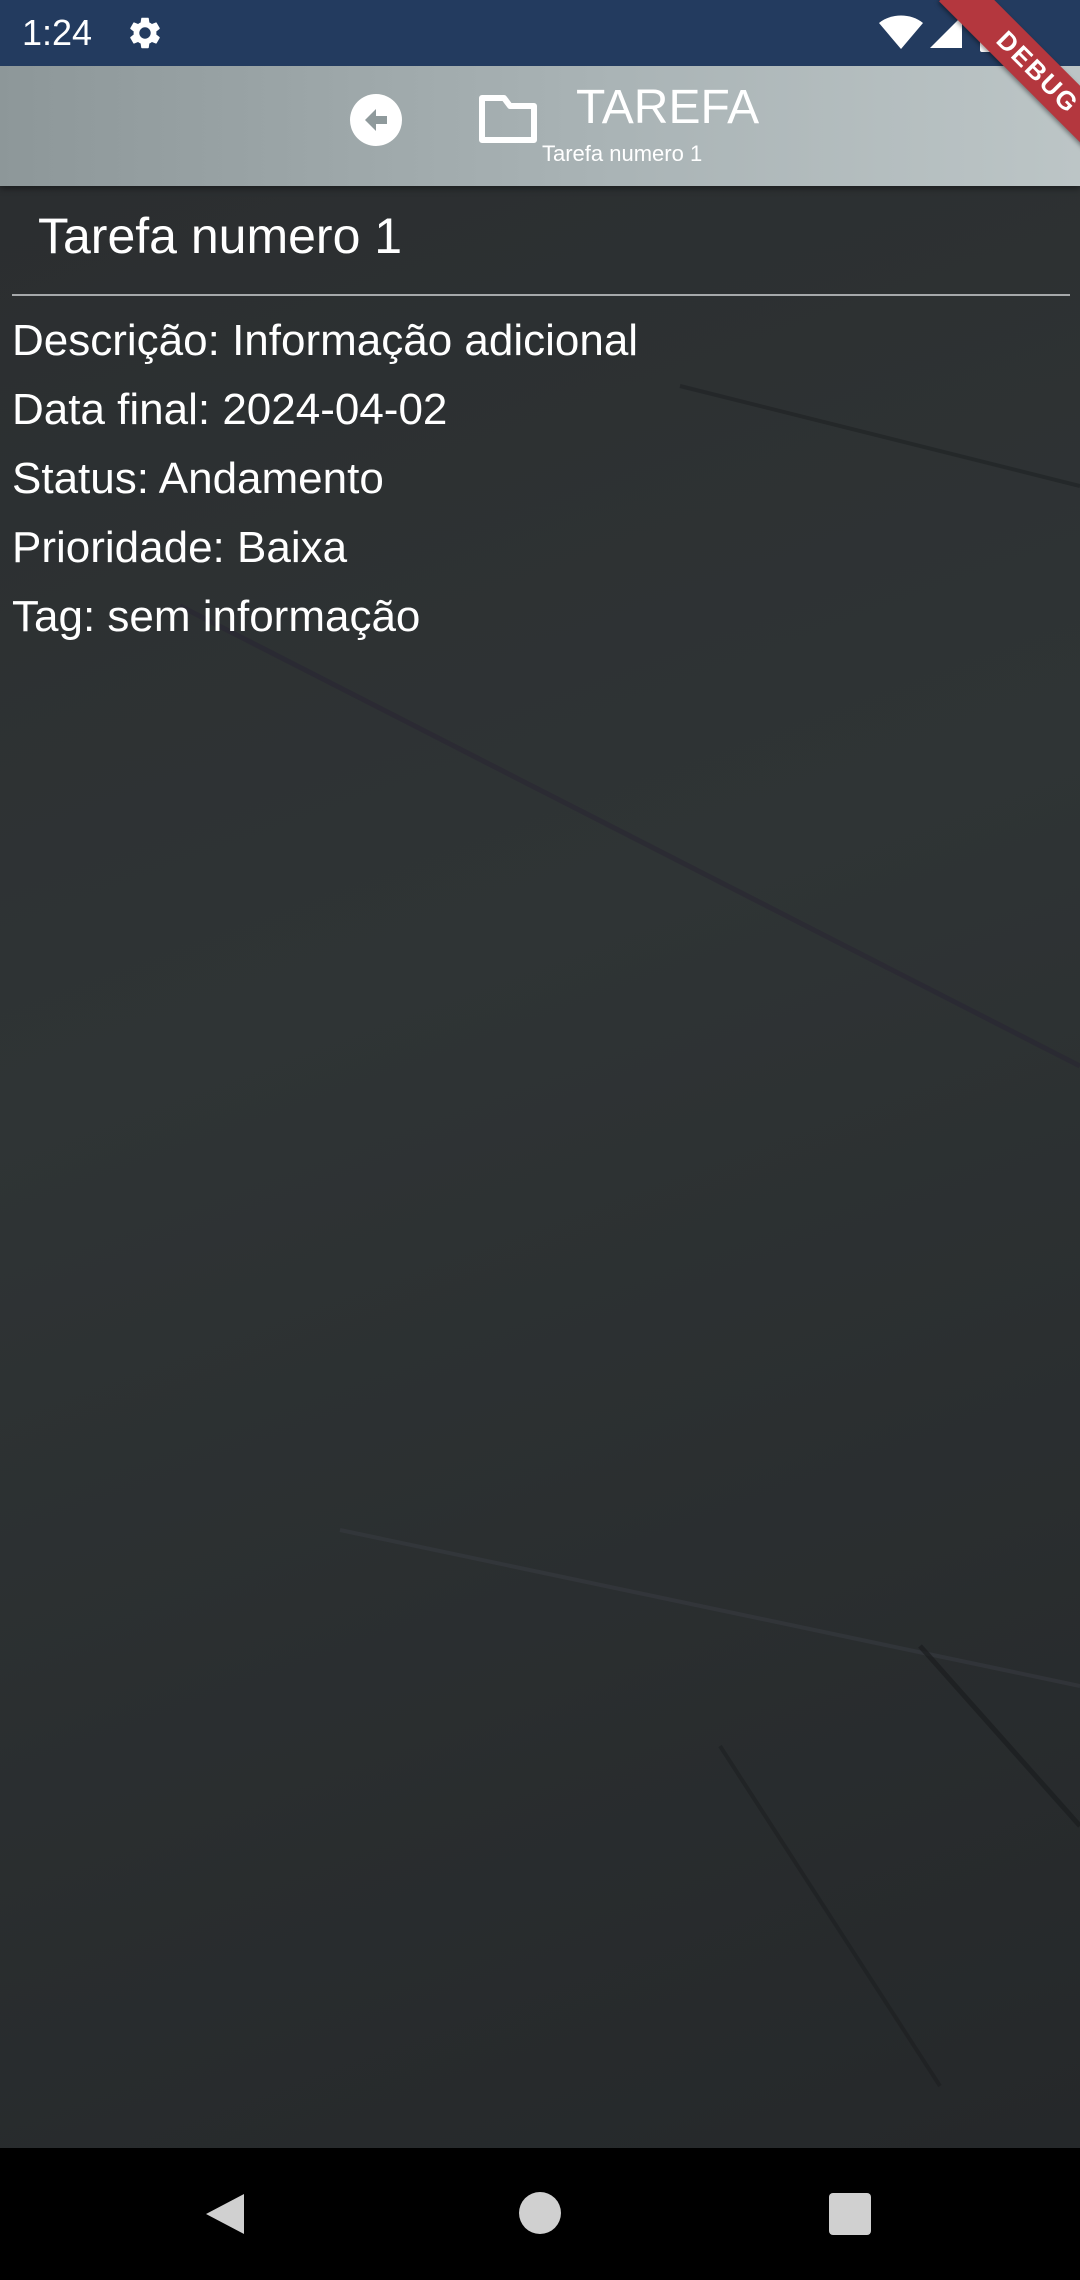  Describe the element at coordinates (622, 153) in the screenshot. I see `page-subtitle: Tarefa numero 1` at that location.